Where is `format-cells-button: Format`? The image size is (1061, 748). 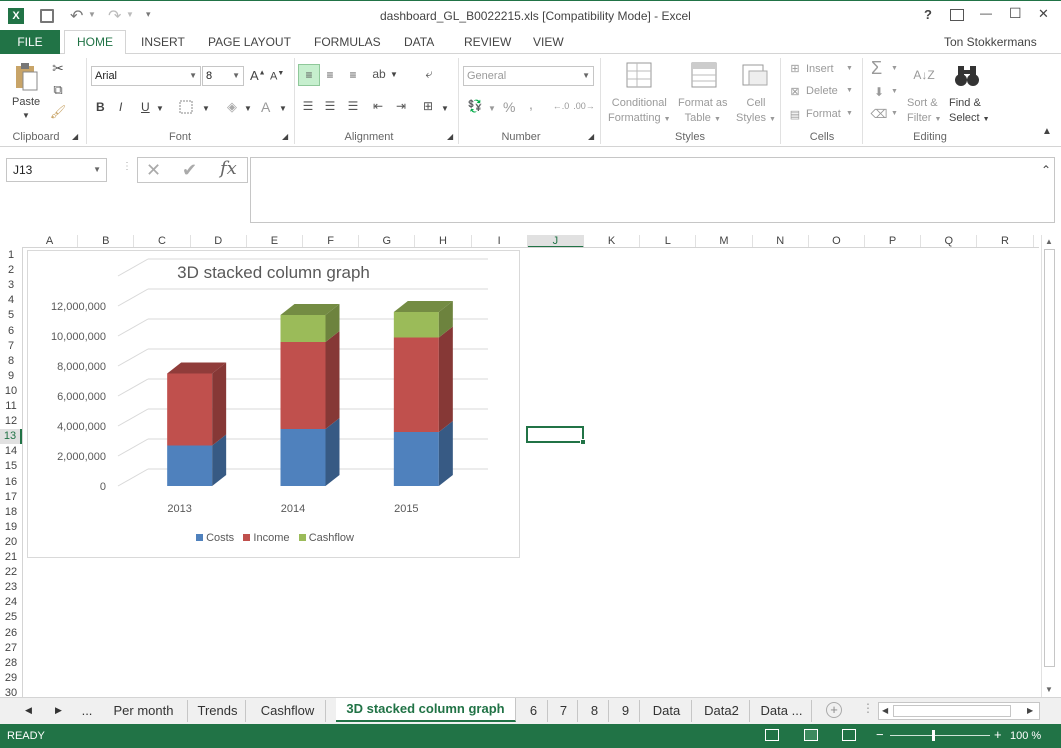
format-cells-button: Format is located at coordinates (823, 114).